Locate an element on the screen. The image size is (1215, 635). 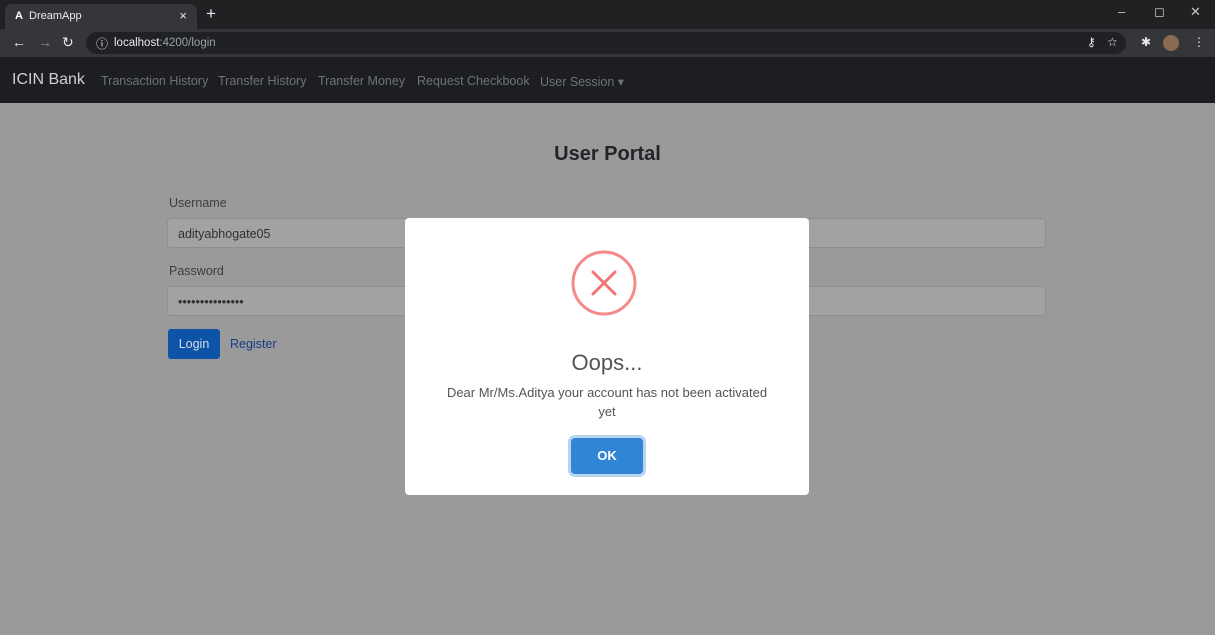
password-label: Password is located at coordinates (196, 271).